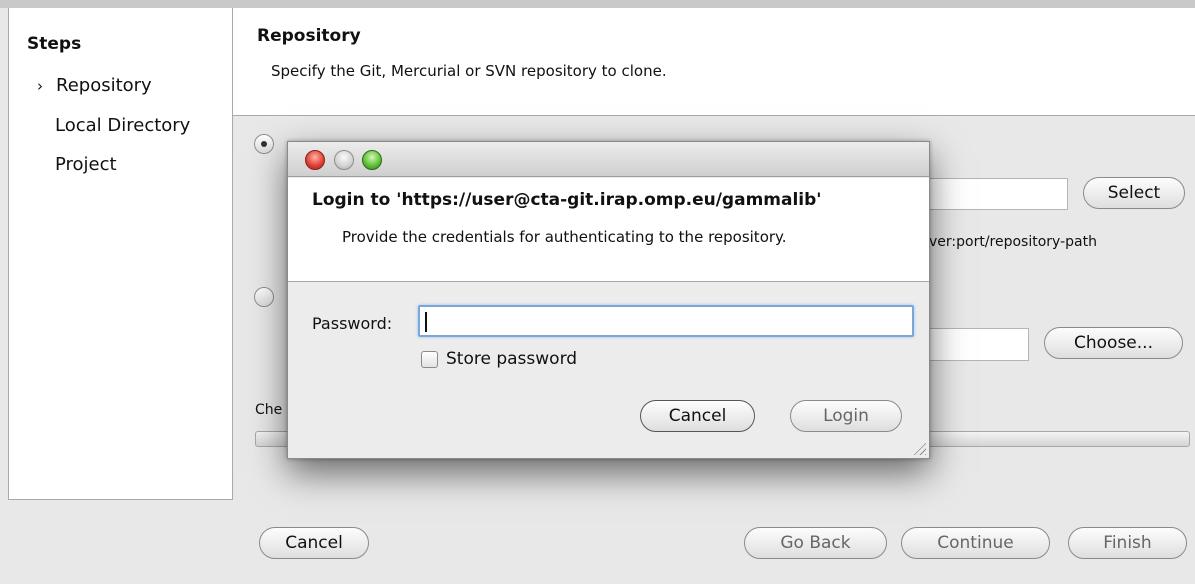  I want to click on dialog-titlebar, so click(608, 159).